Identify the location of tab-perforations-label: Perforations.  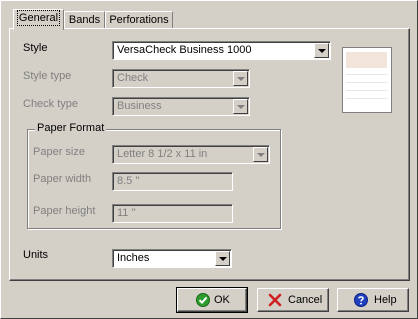
(139, 20).